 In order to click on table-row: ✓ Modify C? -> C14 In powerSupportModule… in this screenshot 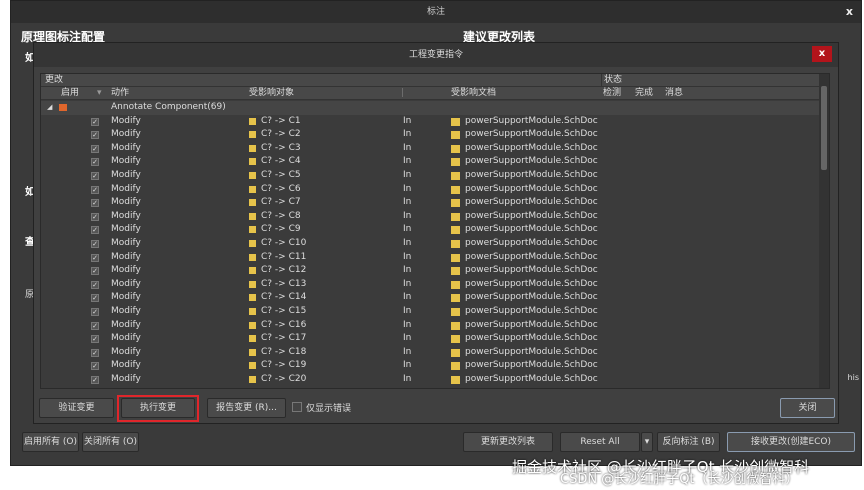, I will do `click(430, 298)`.